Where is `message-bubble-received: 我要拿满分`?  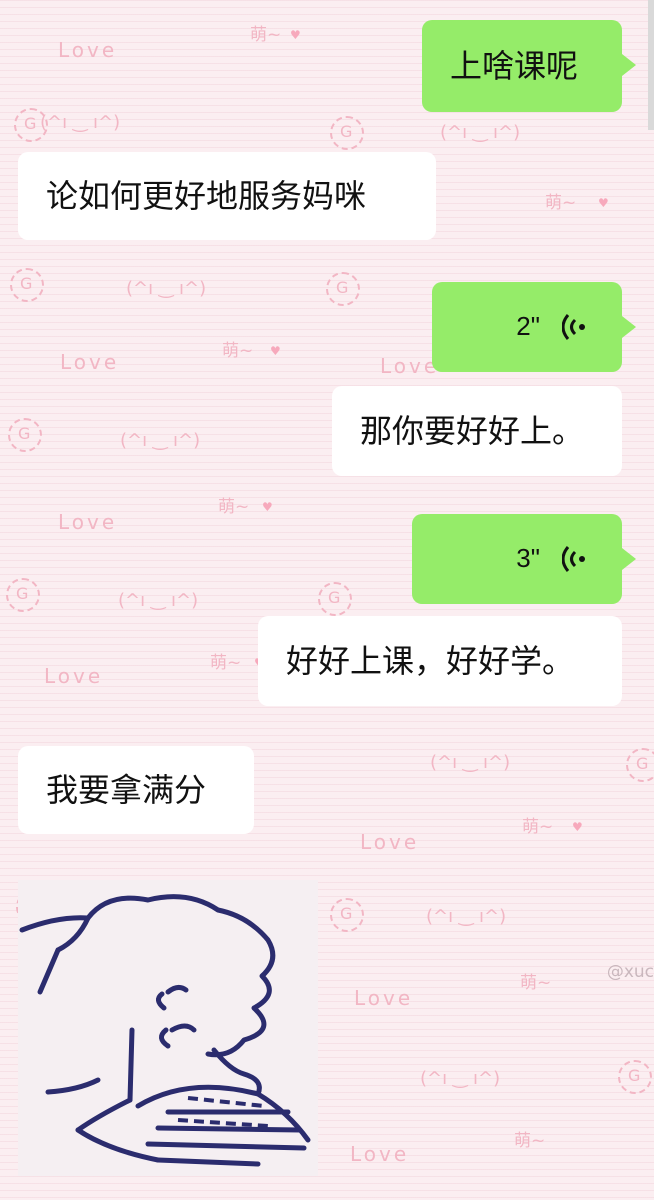 message-bubble-received: 我要拿满分 is located at coordinates (136, 790).